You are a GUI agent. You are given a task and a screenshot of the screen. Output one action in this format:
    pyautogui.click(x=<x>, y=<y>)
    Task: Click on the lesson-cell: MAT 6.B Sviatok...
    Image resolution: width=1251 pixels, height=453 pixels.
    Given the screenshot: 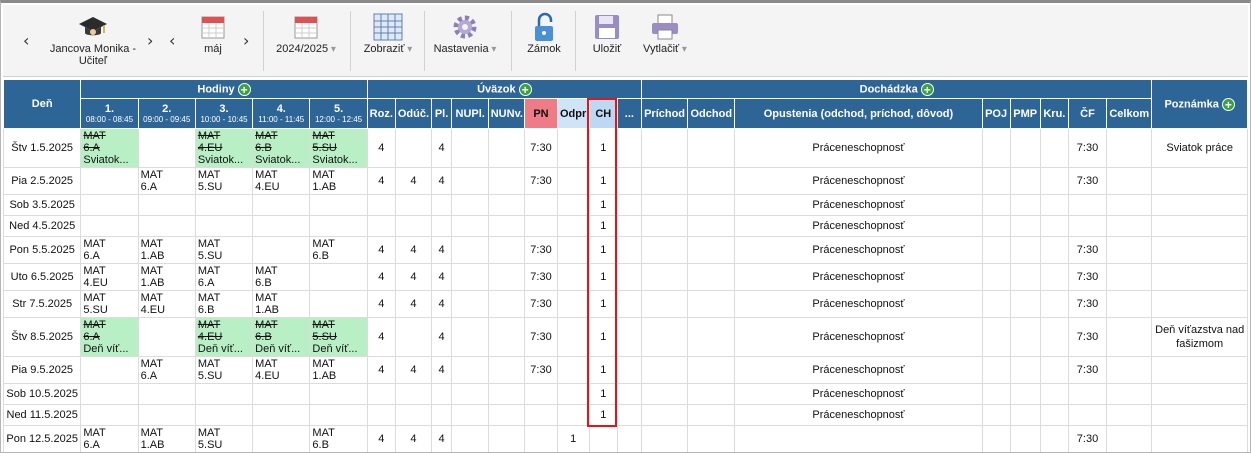 What is the action you would take?
    pyautogui.click(x=281, y=148)
    